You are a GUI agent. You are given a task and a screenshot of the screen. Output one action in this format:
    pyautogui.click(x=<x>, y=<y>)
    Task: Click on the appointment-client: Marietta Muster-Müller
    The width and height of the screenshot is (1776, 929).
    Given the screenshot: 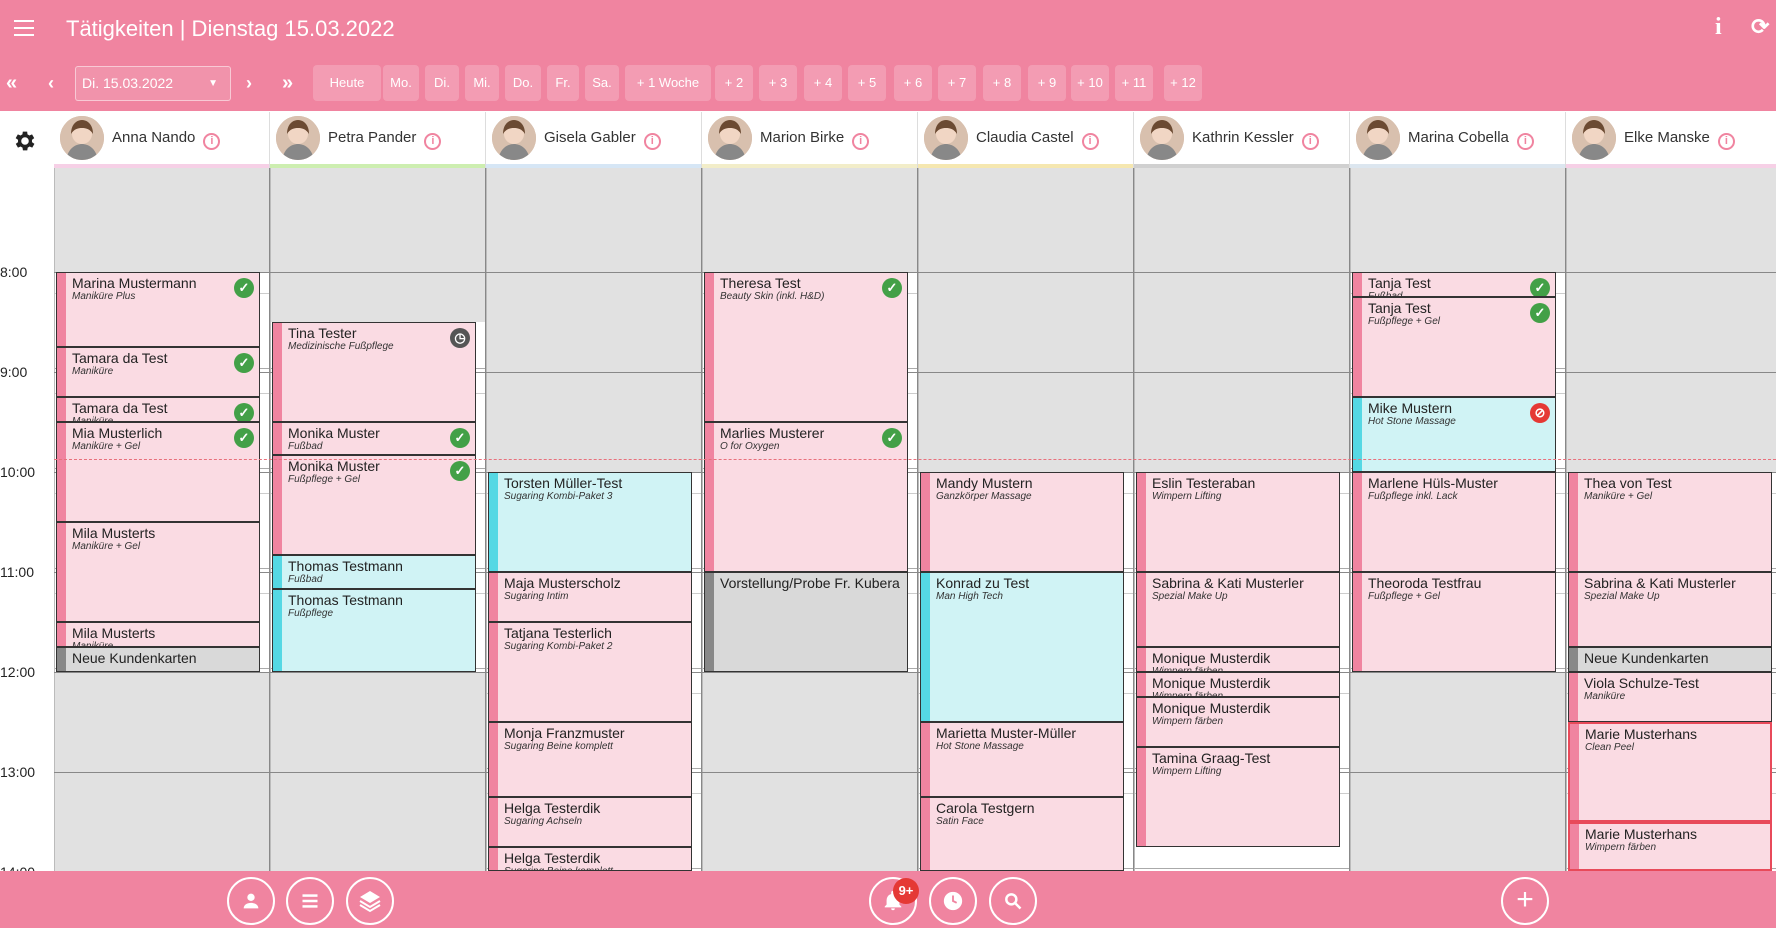 What is the action you would take?
    pyautogui.click(x=1006, y=733)
    